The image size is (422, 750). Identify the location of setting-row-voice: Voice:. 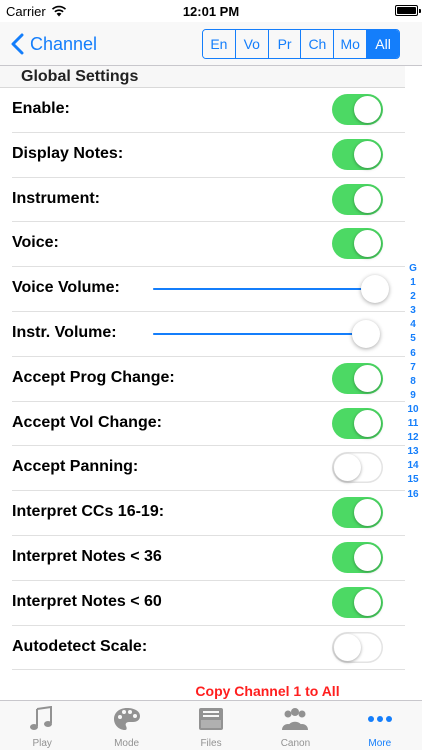
(208, 245).